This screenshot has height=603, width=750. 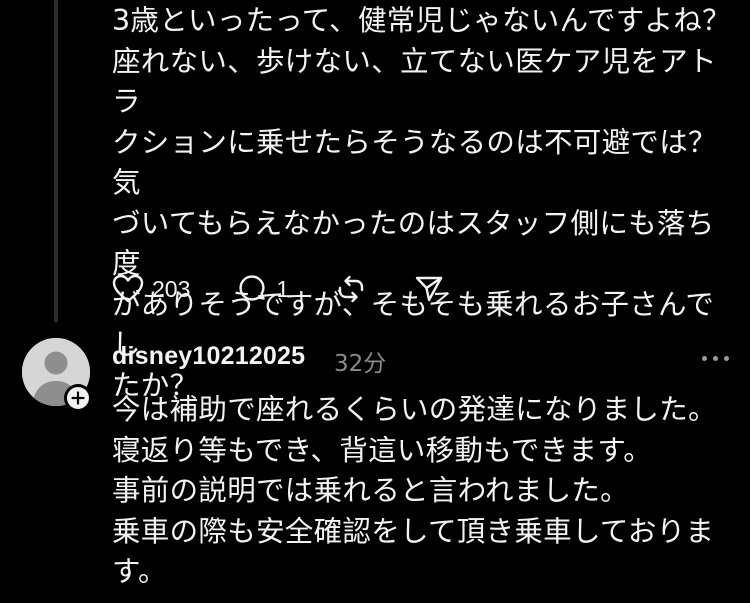 I want to click on more-icon, so click(x=715, y=358).